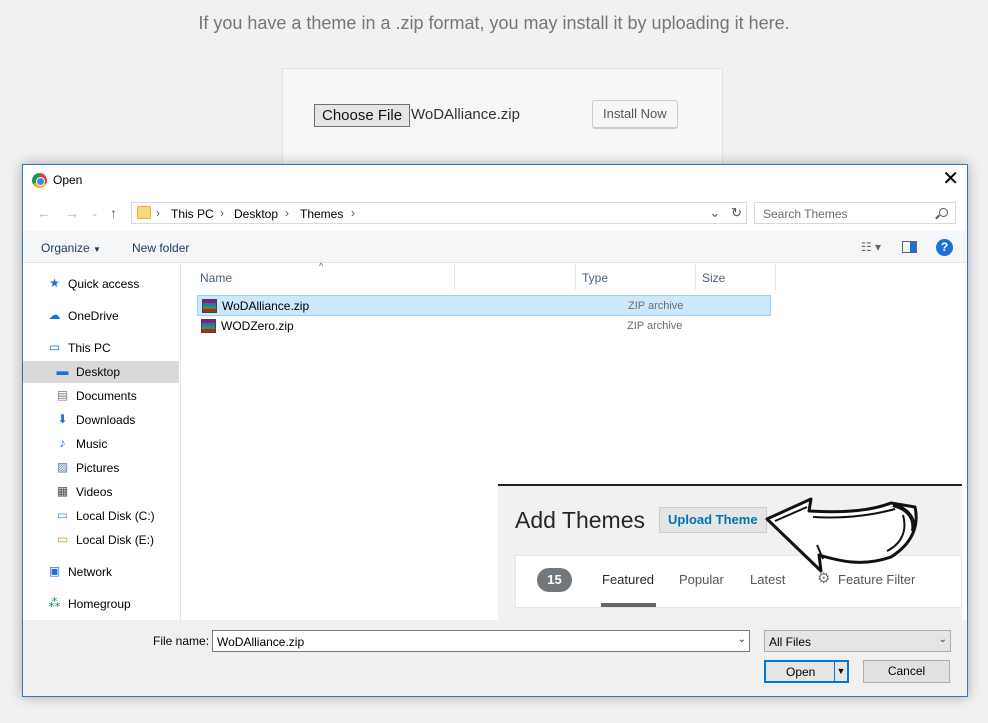  I want to click on view-options-icon: ☷ ▾, so click(871, 247).